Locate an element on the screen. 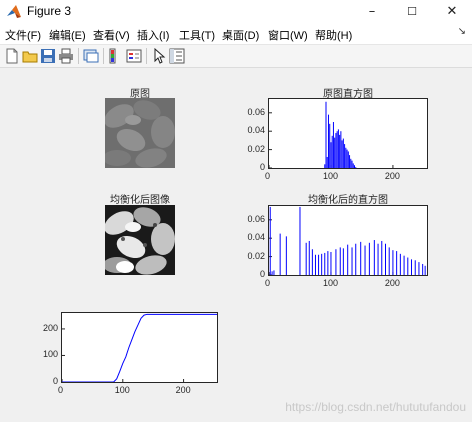 The height and width of the screenshot is (422, 472). toolbar is located at coordinates (236, 56).